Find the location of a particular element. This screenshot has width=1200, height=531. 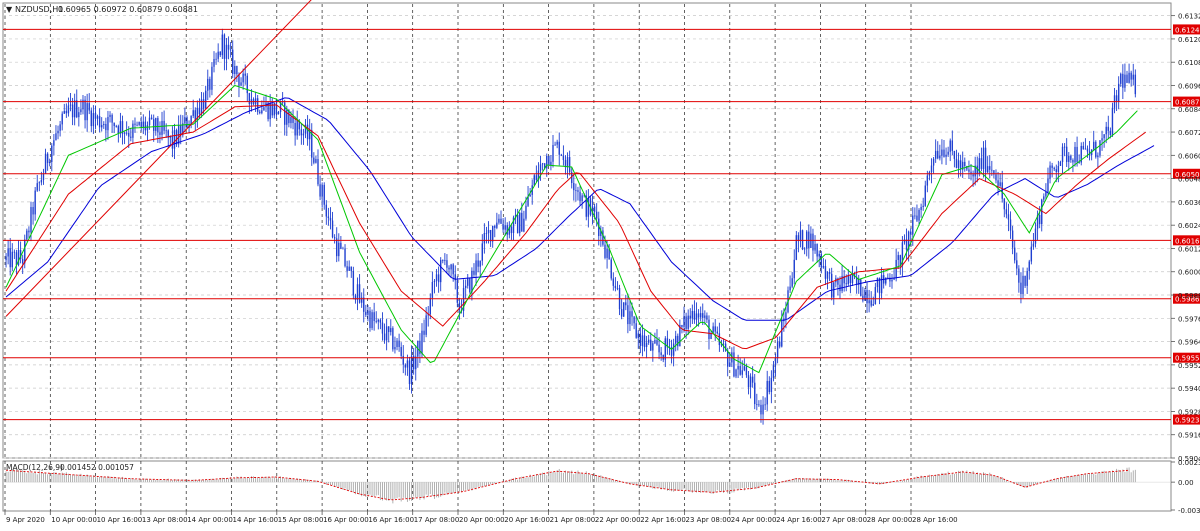

y-tick-label: 0.59160 is located at coordinates (1189, 436).